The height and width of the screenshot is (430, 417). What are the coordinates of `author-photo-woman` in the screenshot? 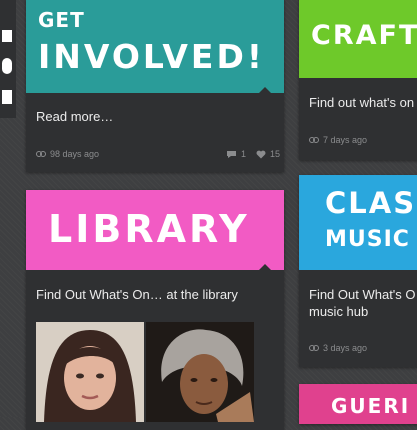 It's located at (90, 372).